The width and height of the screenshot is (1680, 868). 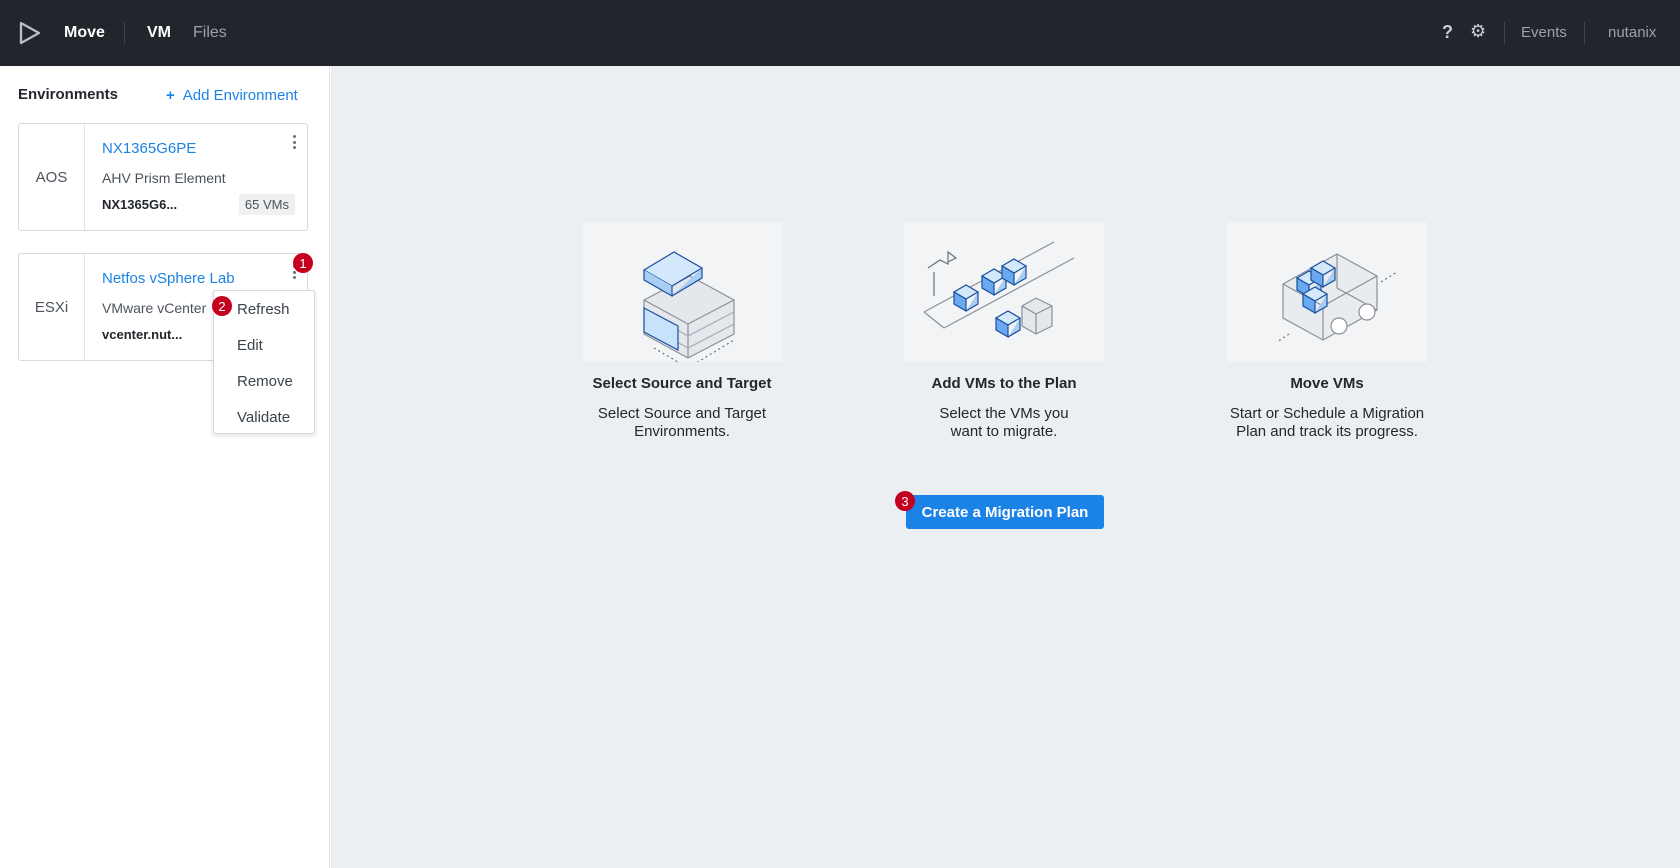 What do you see at coordinates (1632, 32) in the screenshot?
I see `user-menu: nutanix` at bounding box center [1632, 32].